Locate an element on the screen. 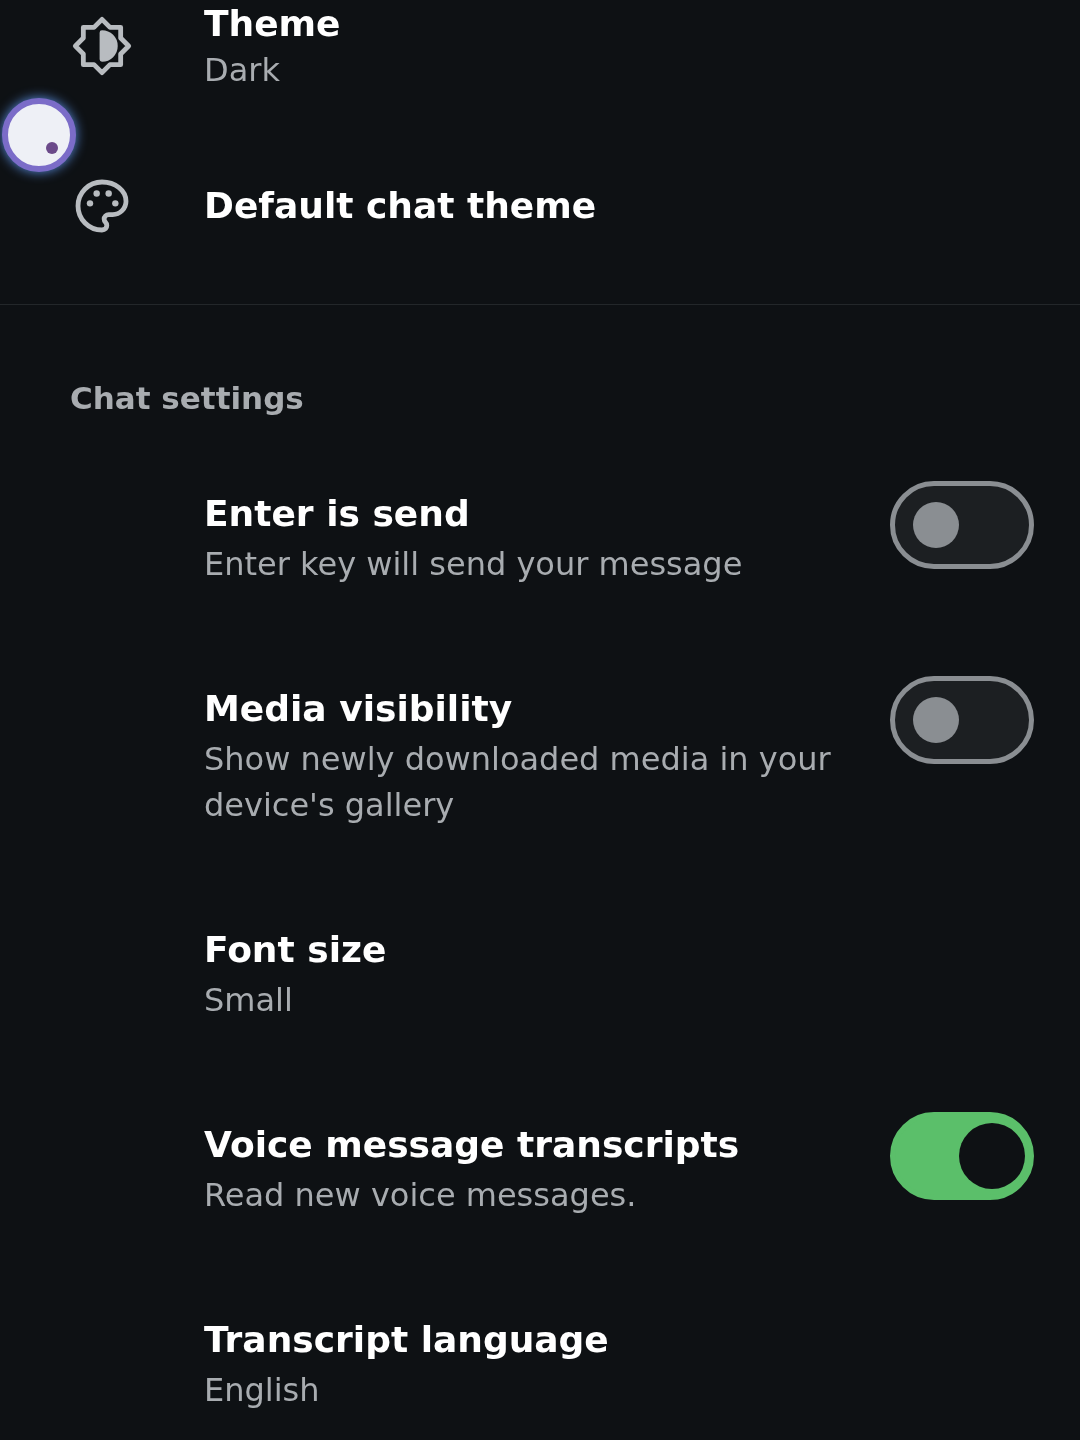 The height and width of the screenshot is (1440, 1080). setting-title: Enter is send is located at coordinates (337, 513).